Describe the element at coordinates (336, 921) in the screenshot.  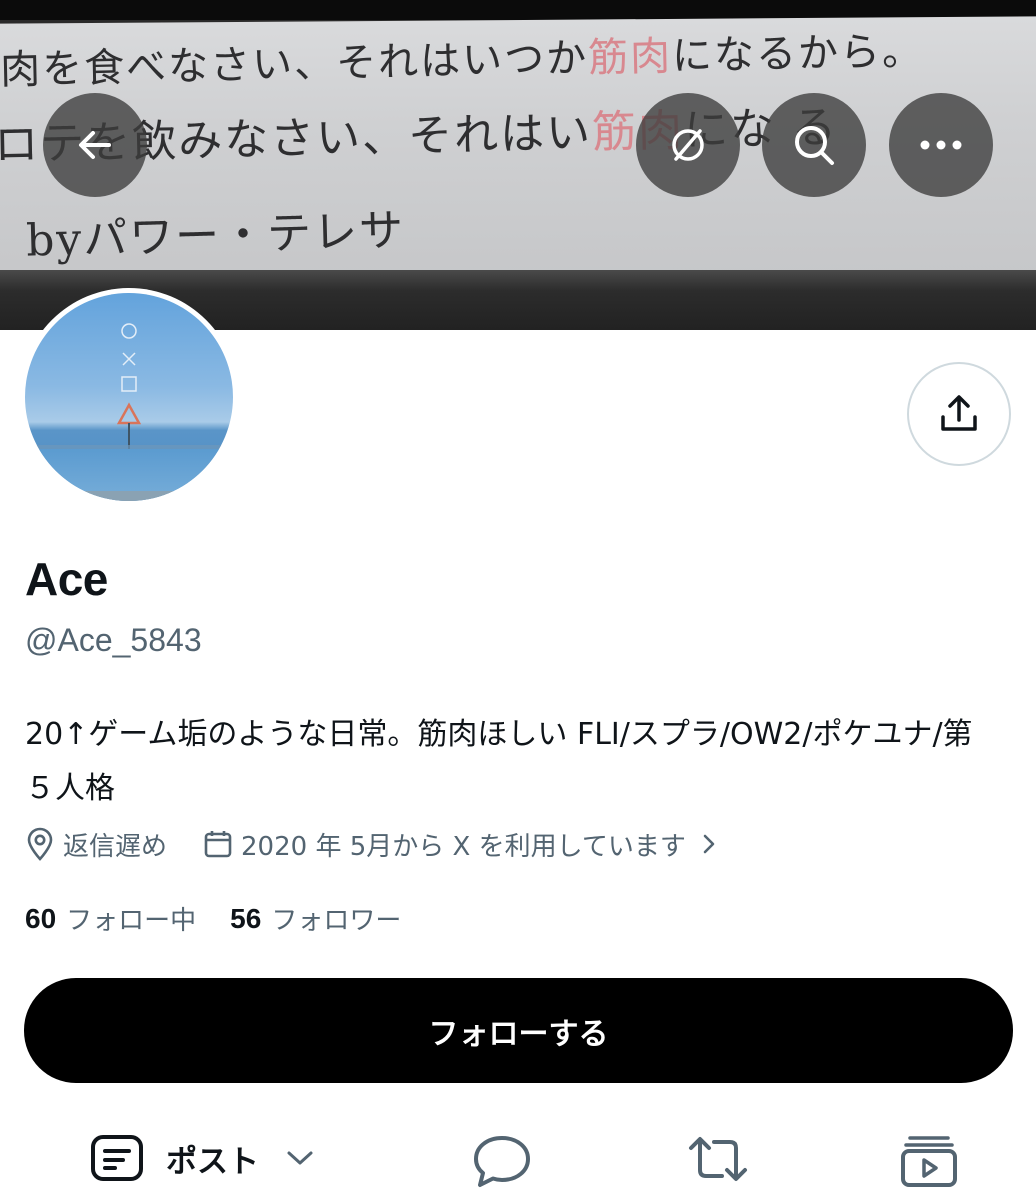
I see `followers-label: フォロワー` at that location.